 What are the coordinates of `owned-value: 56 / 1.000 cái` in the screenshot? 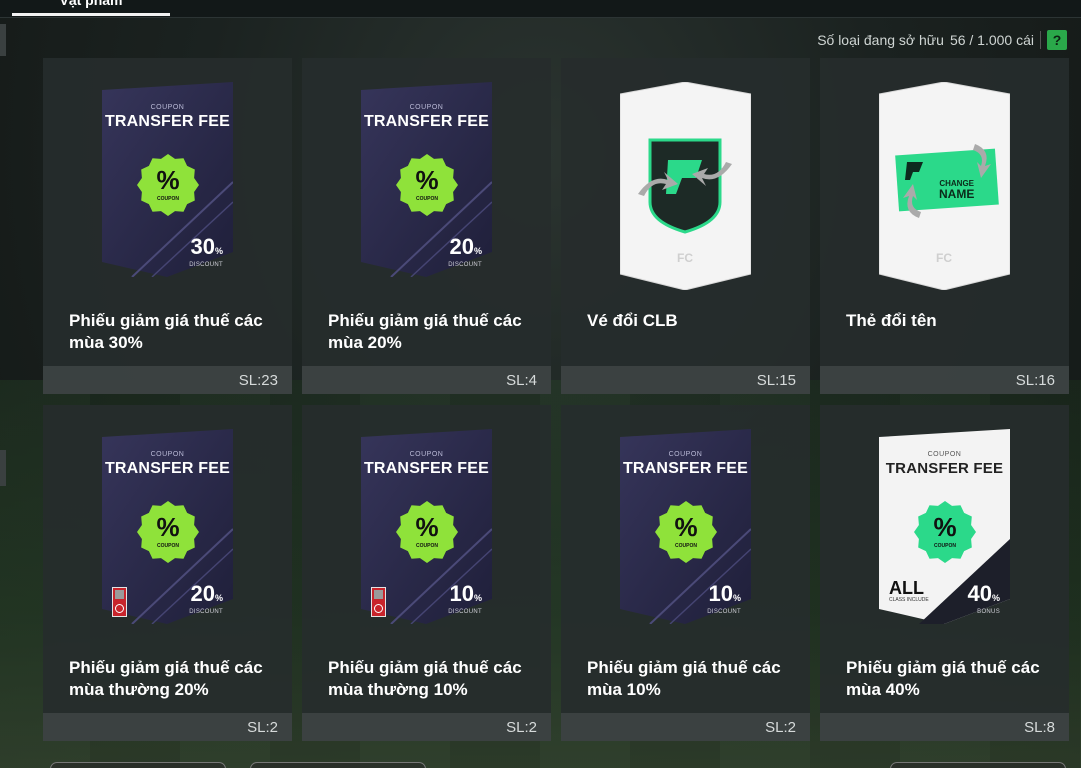 It's located at (991, 40).